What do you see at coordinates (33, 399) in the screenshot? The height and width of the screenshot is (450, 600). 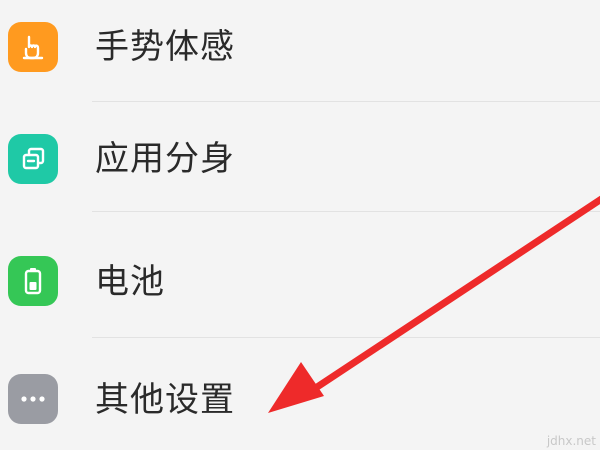 I see `more-dots-icon` at bounding box center [33, 399].